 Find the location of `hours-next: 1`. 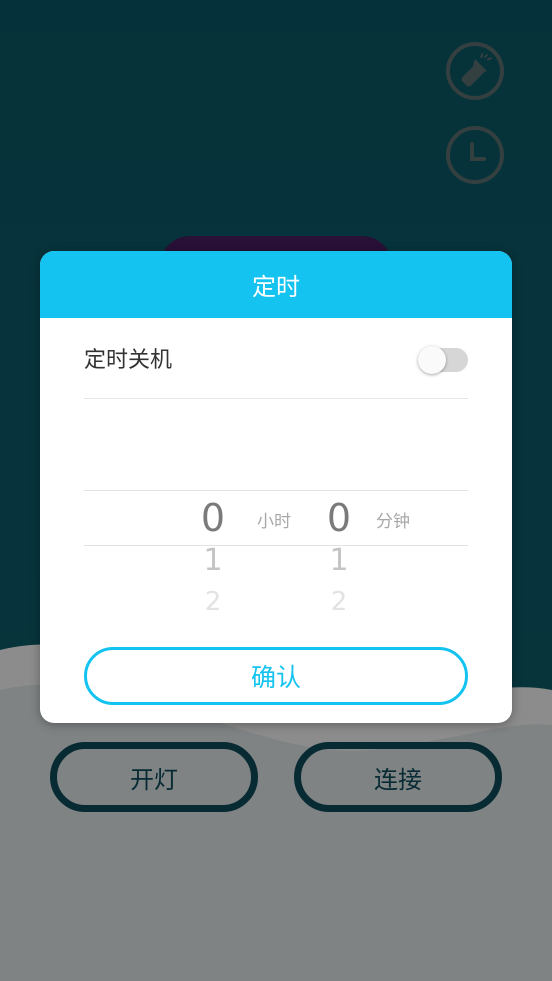

hours-next: 1 is located at coordinates (213, 560).